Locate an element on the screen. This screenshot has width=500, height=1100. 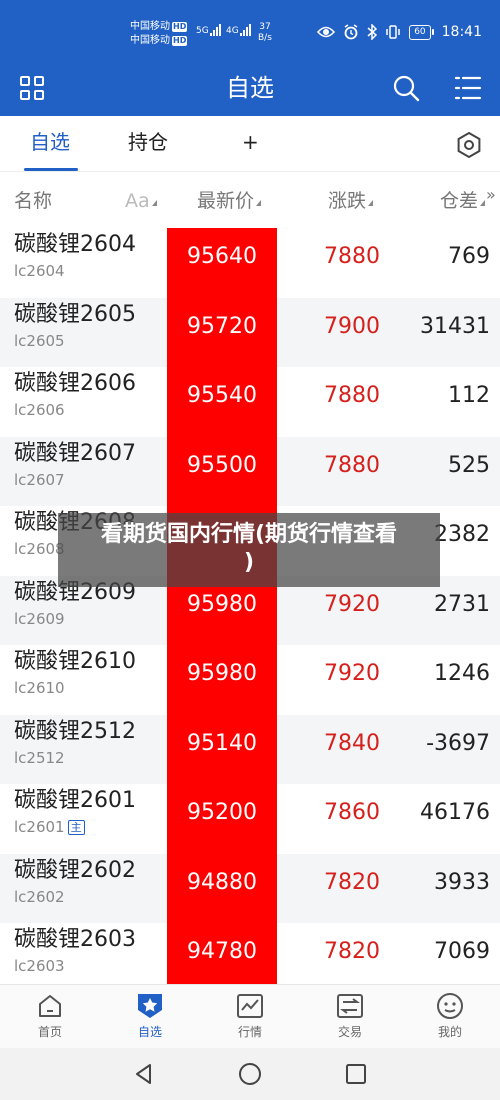
contract-name: 碳酸锂2601 is located at coordinates (75, 800).